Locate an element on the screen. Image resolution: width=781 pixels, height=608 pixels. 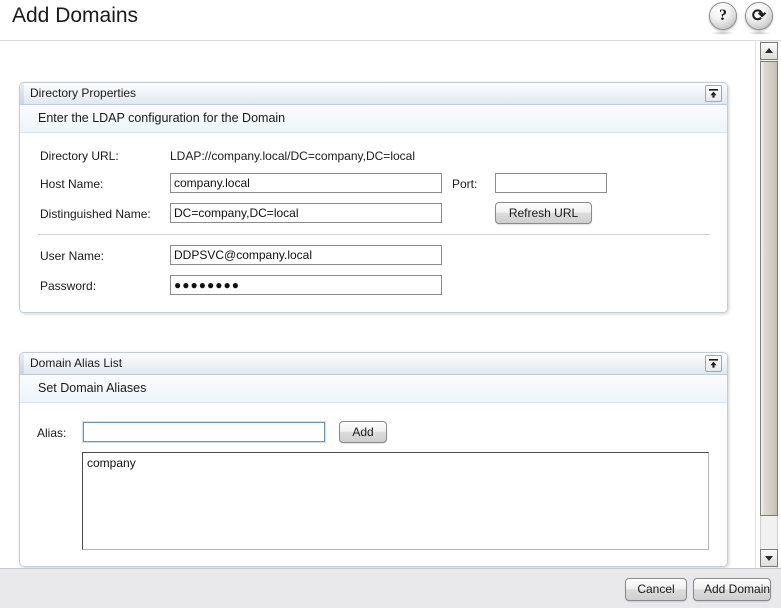
collapse-icon-directory is located at coordinates (713, 93).